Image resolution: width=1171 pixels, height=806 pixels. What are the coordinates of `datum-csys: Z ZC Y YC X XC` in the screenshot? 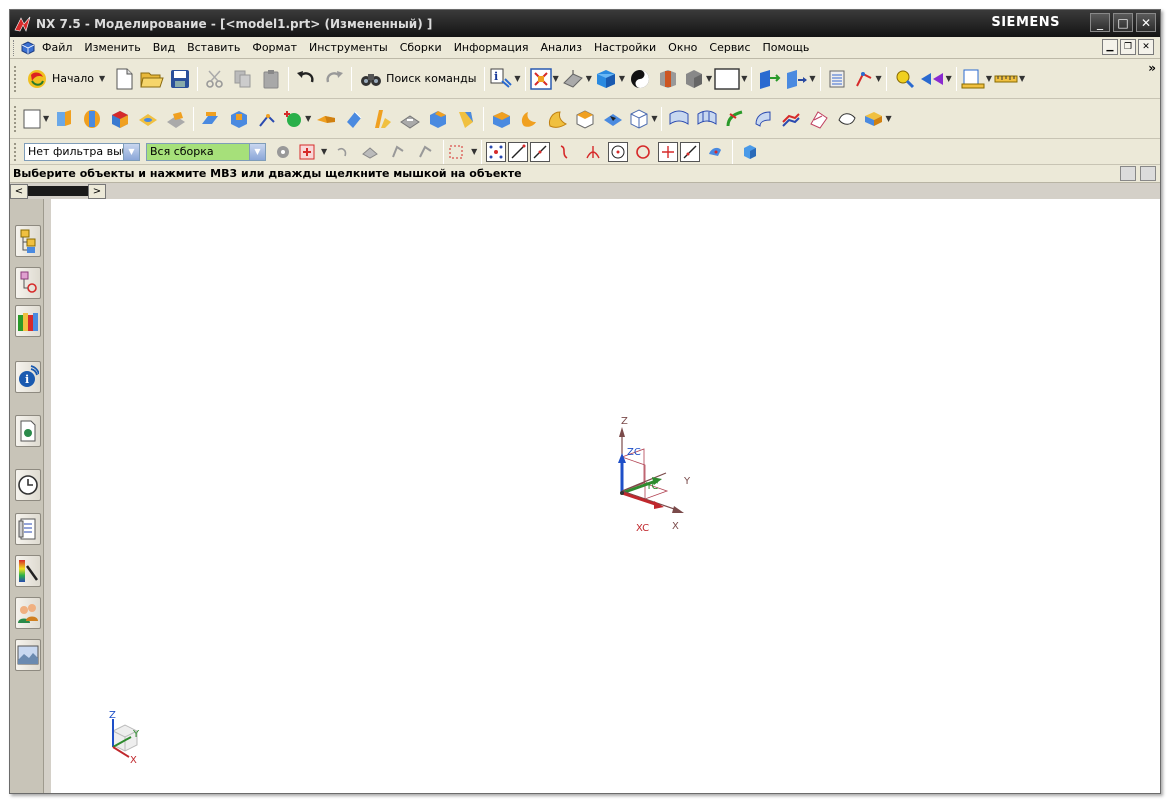 It's located at (651, 473).